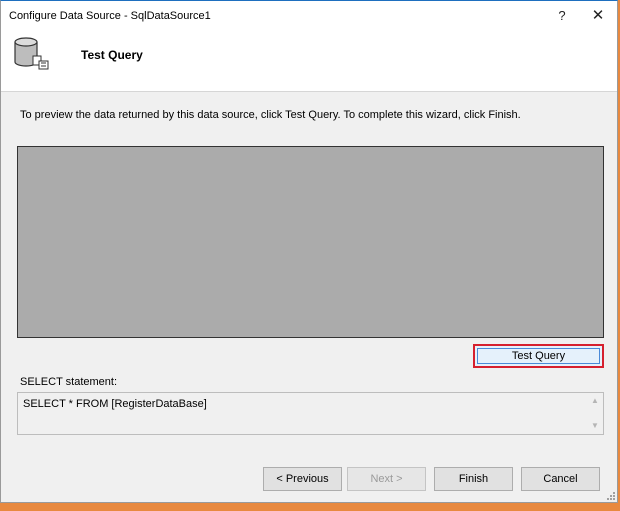 This screenshot has width=620, height=511. What do you see at coordinates (112, 55) in the screenshot?
I see `page-title: Test Query` at bounding box center [112, 55].